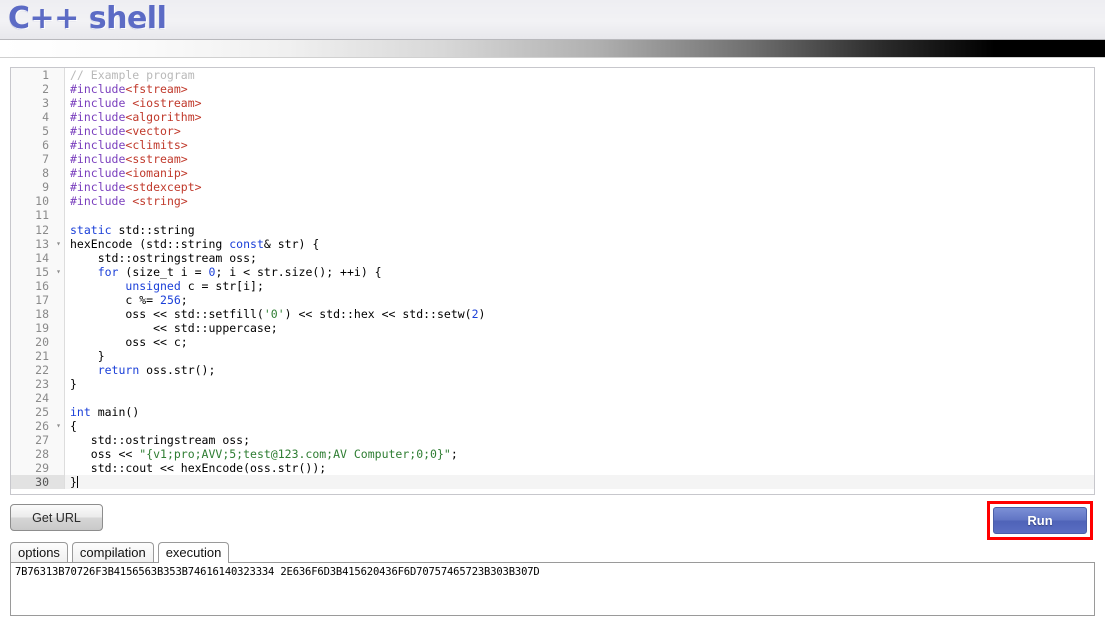 This screenshot has height=619, width=1105. What do you see at coordinates (136, 103) in the screenshot?
I see `code-text: #include <iostream>` at bounding box center [136, 103].